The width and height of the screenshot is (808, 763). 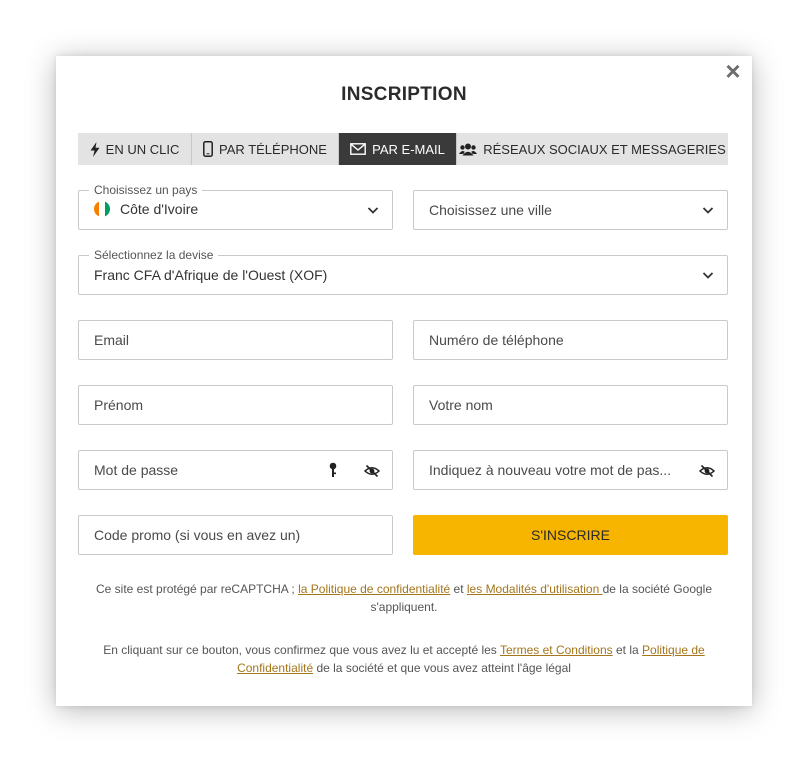 What do you see at coordinates (146, 190) in the screenshot?
I see `country-select-label: Choisissez un pays` at bounding box center [146, 190].